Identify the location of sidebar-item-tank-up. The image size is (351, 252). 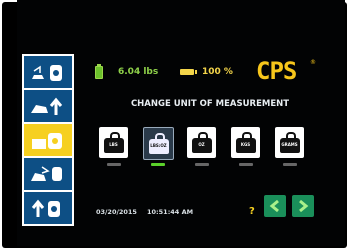
(48, 208).